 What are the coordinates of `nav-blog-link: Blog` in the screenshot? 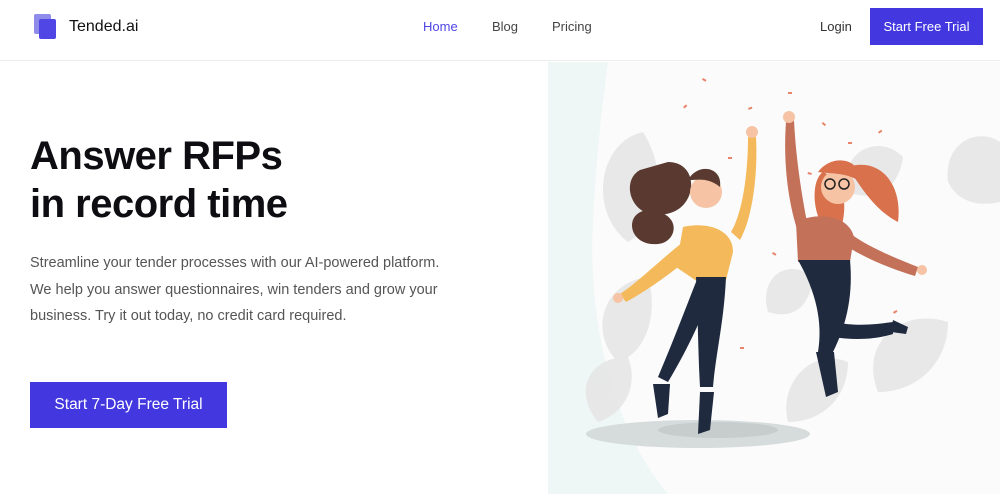 It's located at (505, 26).